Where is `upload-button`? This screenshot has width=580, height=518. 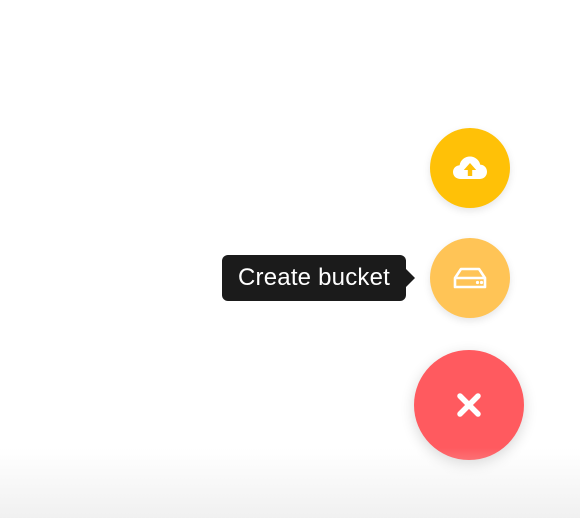
upload-button is located at coordinates (470, 168).